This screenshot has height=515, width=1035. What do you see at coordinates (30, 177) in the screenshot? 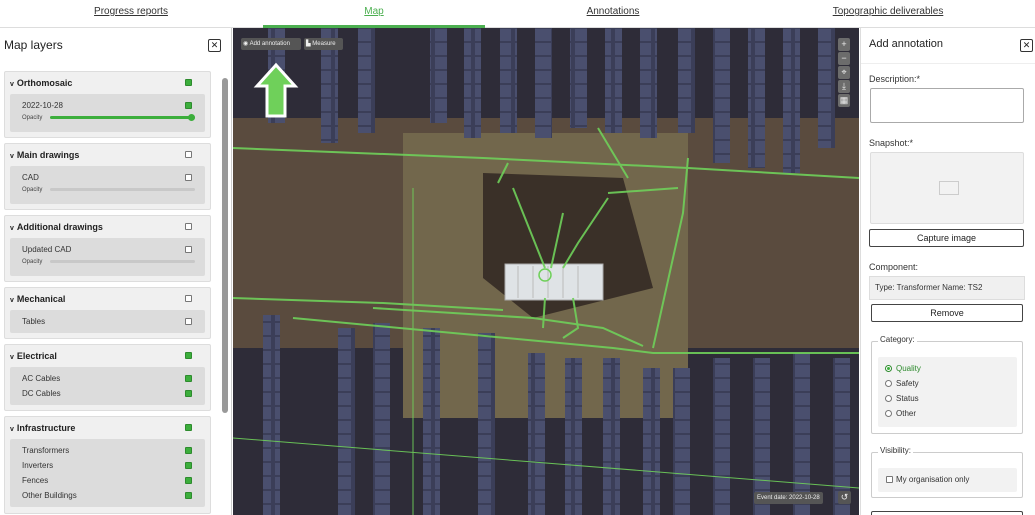
I see `layer-item-label: CAD` at bounding box center [30, 177].